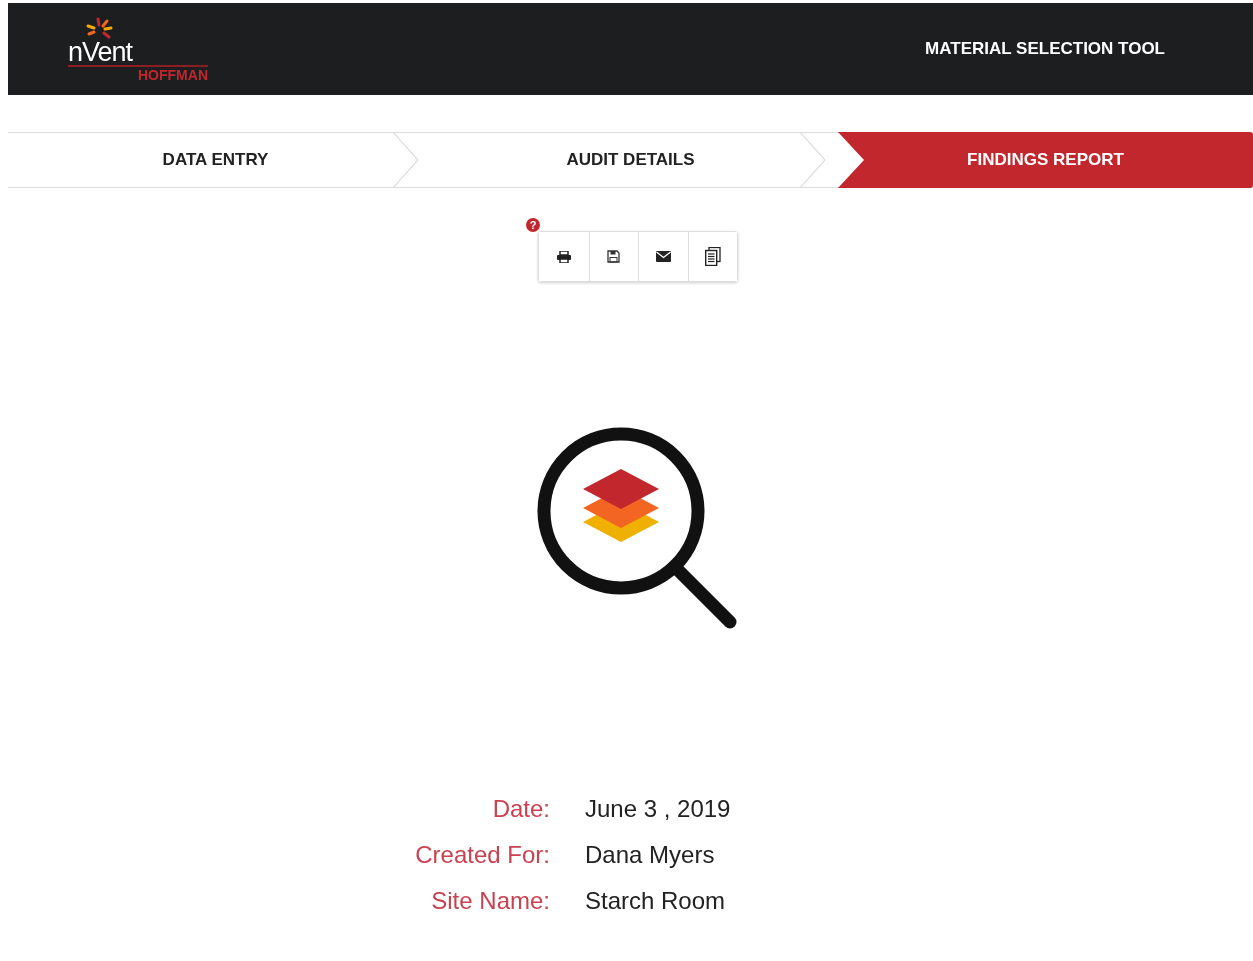 This screenshot has width=1253, height=961. I want to click on field-value: Starch Room, so click(656, 901).